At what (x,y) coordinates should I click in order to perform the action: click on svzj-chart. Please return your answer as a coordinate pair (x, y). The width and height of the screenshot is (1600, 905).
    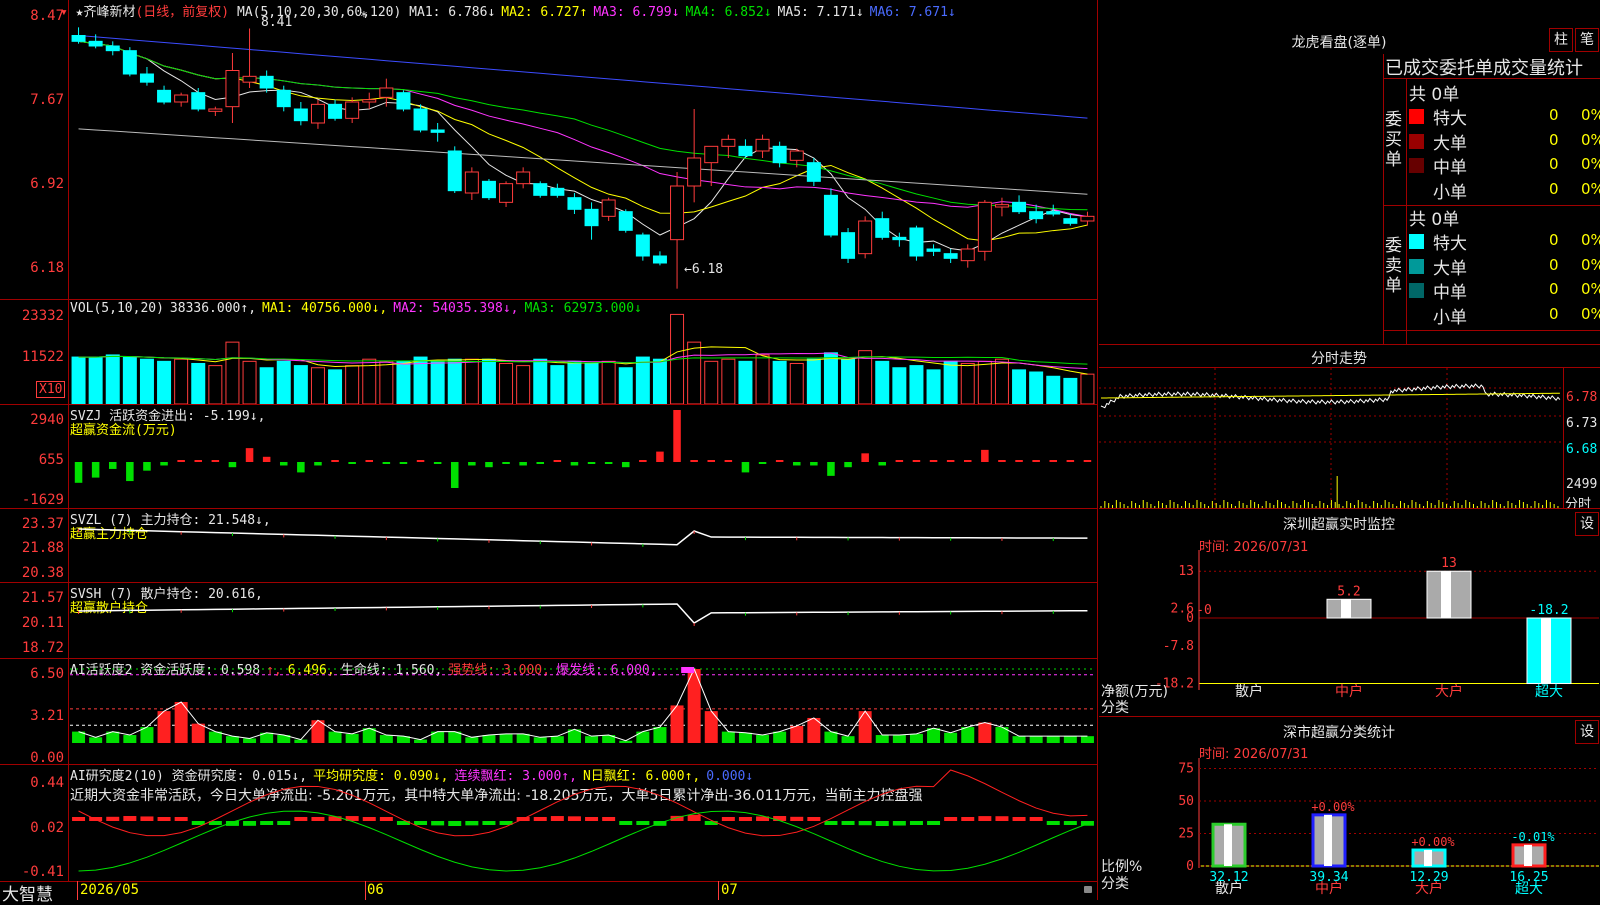
    Looking at the image, I should click on (583, 456).